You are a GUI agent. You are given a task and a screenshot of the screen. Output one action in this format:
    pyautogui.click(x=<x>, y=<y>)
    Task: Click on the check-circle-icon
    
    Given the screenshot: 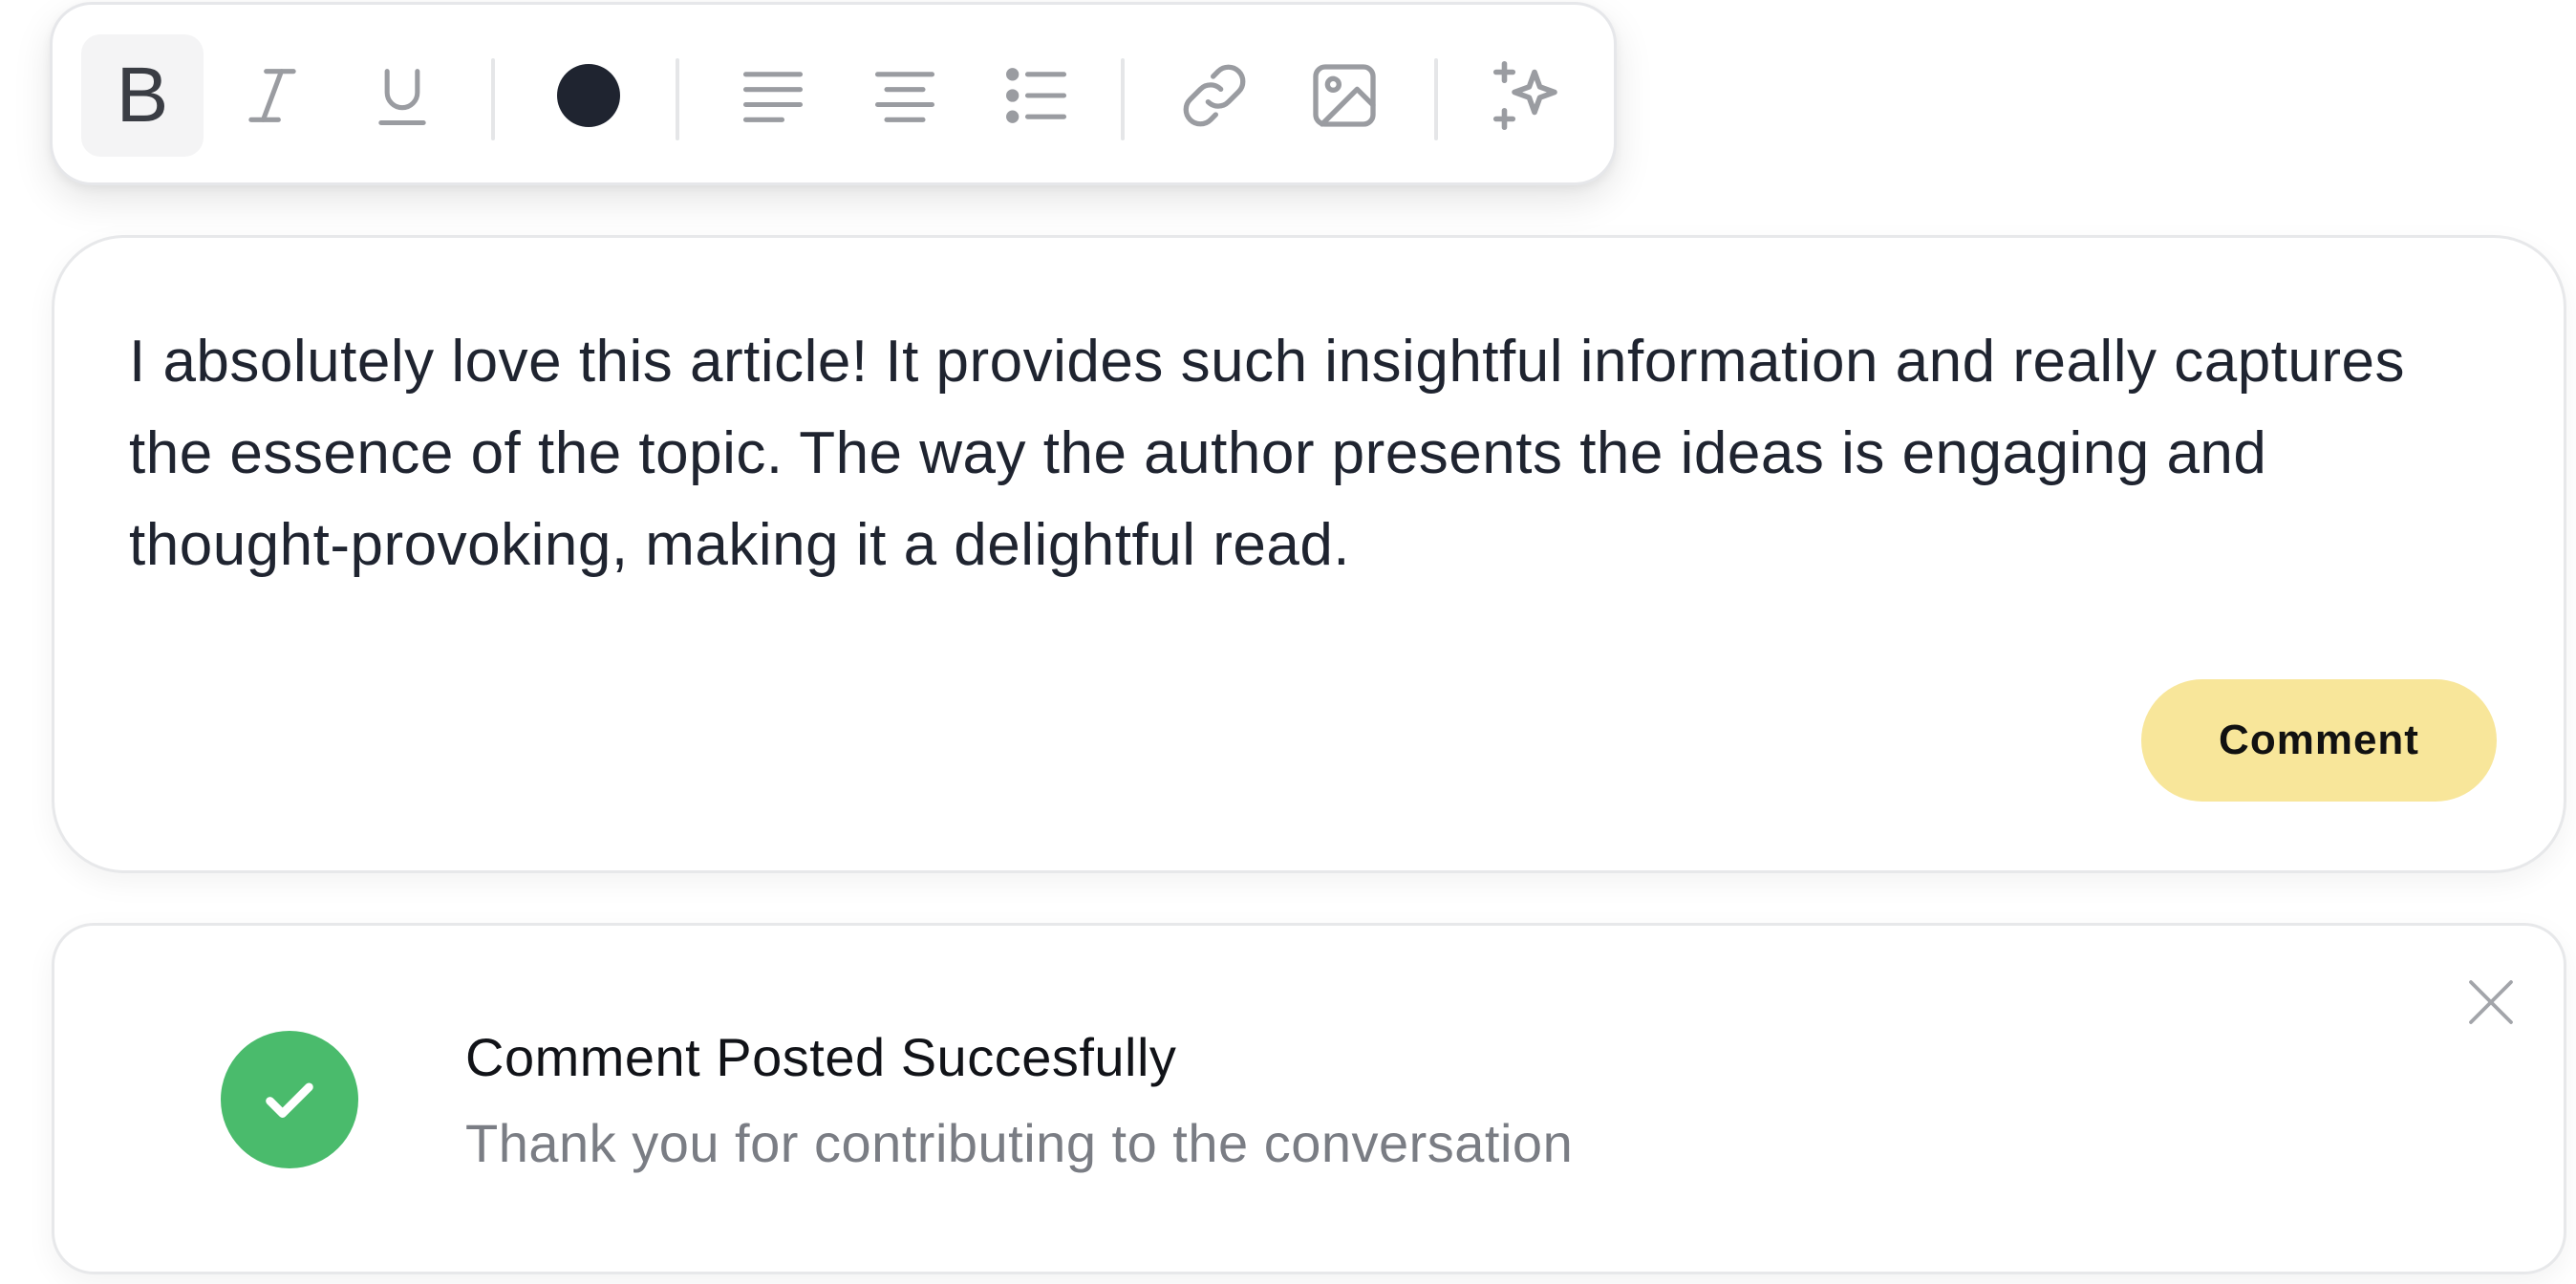 What is the action you would take?
    pyautogui.click(x=289, y=1099)
    